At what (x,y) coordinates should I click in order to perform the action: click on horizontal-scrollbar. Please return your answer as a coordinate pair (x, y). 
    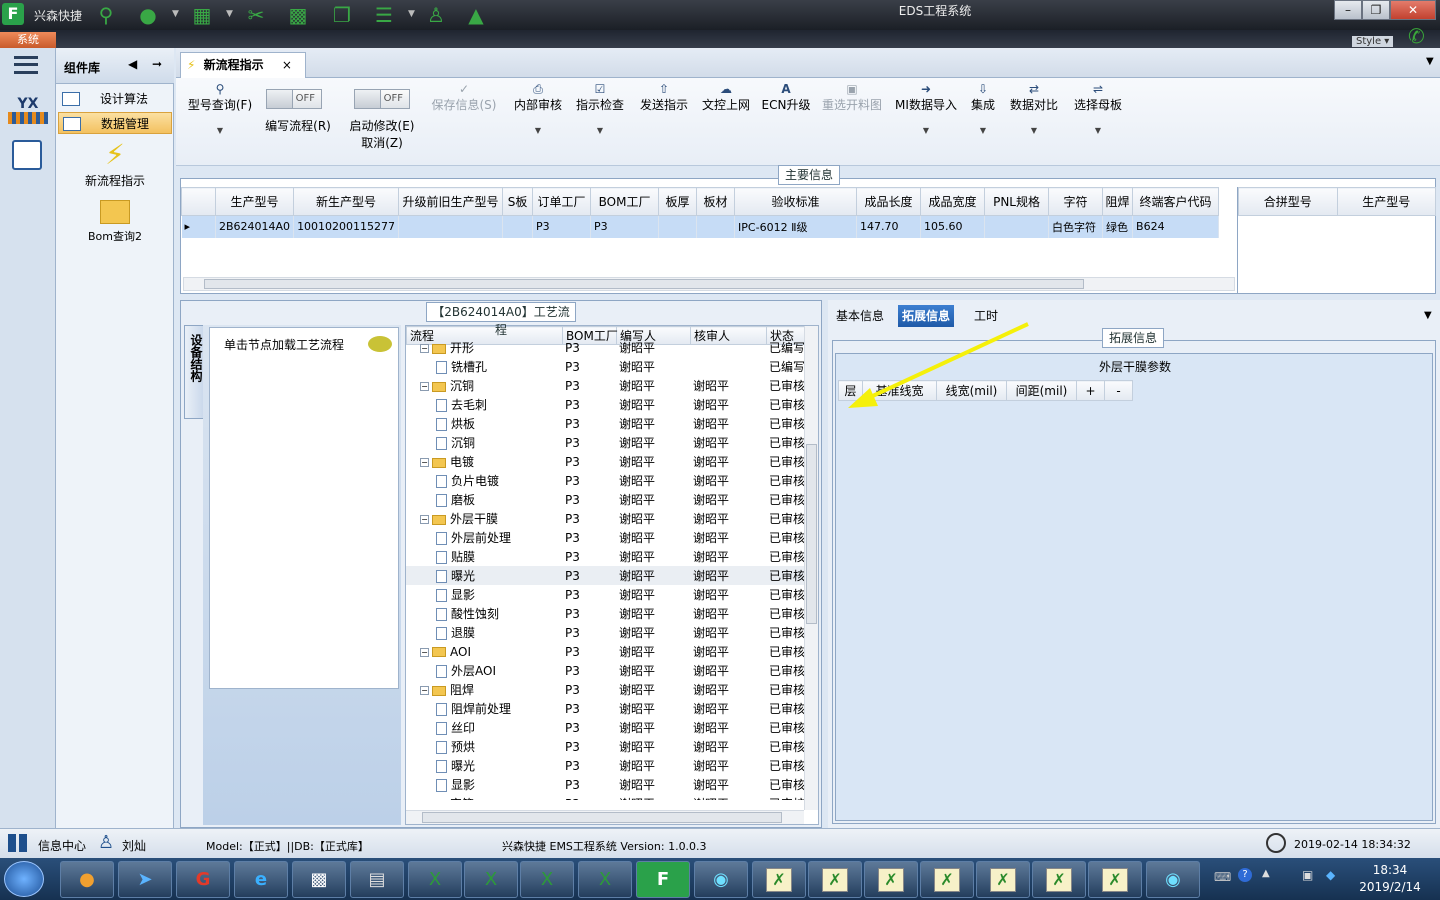
    Looking at the image, I should click on (709, 284).